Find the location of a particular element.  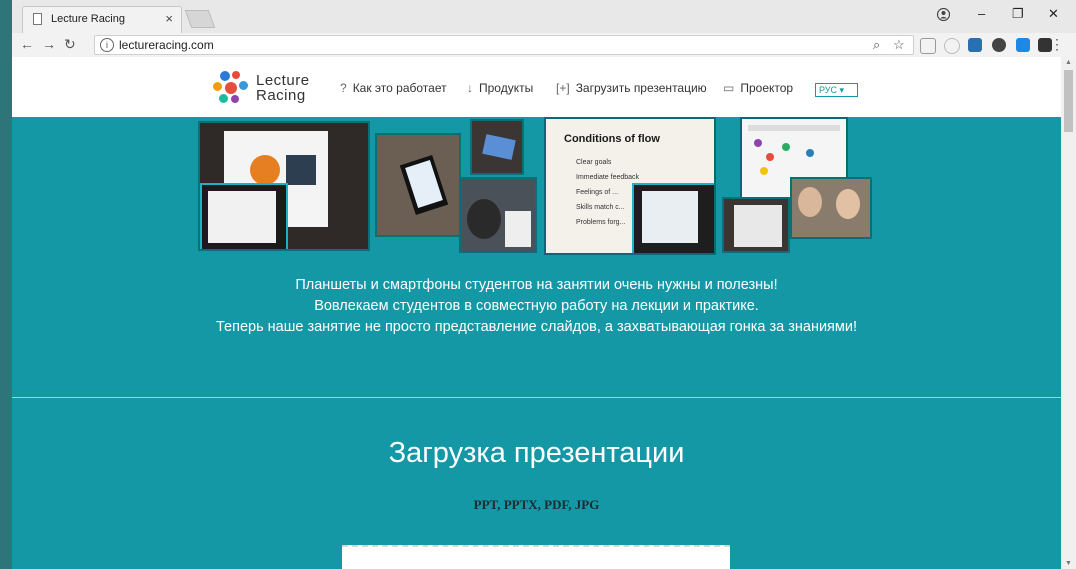

new-tab-button is located at coordinates (200, 19).